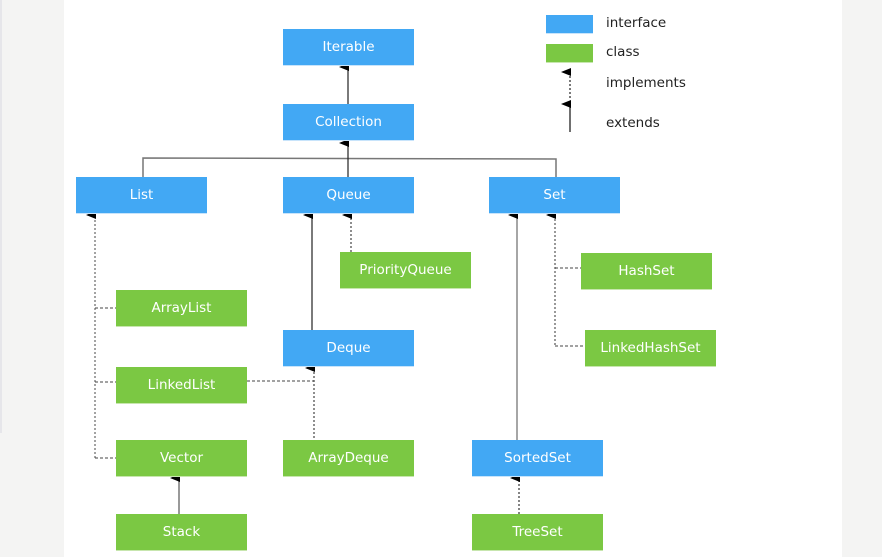  What do you see at coordinates (650, 348) in the screenshot?
I see `node-linkedhashset: LinkedHashSet` at bounding box center [650, 348].